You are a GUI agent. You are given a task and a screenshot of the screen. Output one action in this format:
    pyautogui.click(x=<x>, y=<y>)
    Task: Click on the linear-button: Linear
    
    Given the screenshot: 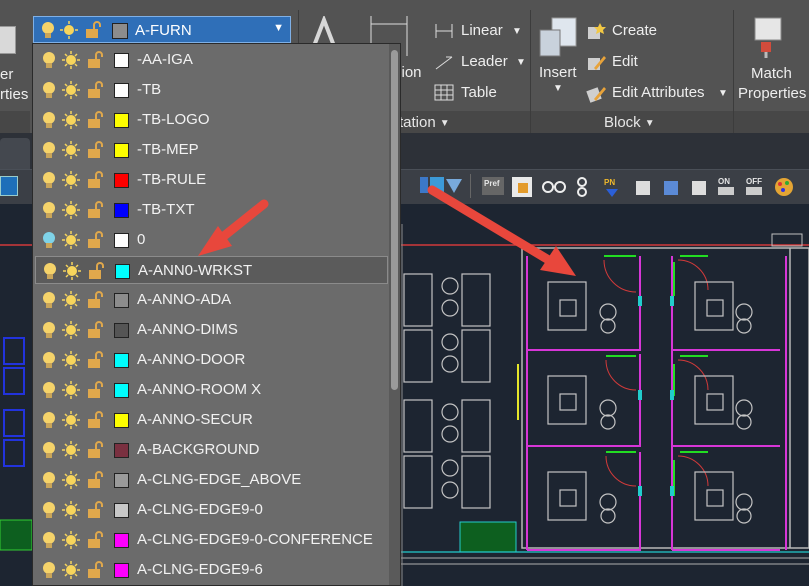 What is the action you would take?
    pyautogui.click(x=482, y=30)
    